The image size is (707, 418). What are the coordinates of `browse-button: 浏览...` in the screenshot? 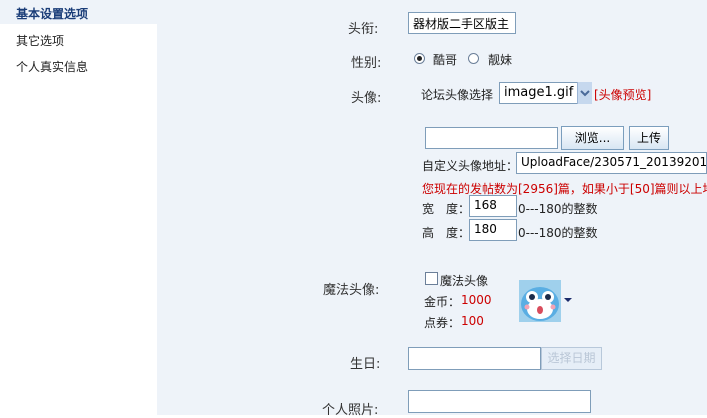 It's located at (592, 138).